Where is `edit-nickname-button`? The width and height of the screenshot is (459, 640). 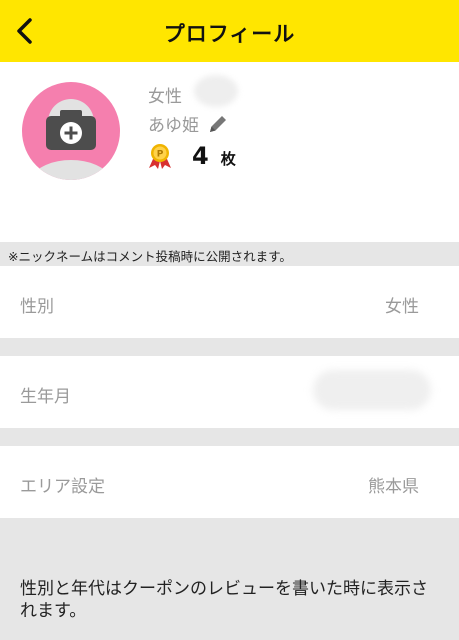 edit-nickname-button is located at coordinates (218, 124).